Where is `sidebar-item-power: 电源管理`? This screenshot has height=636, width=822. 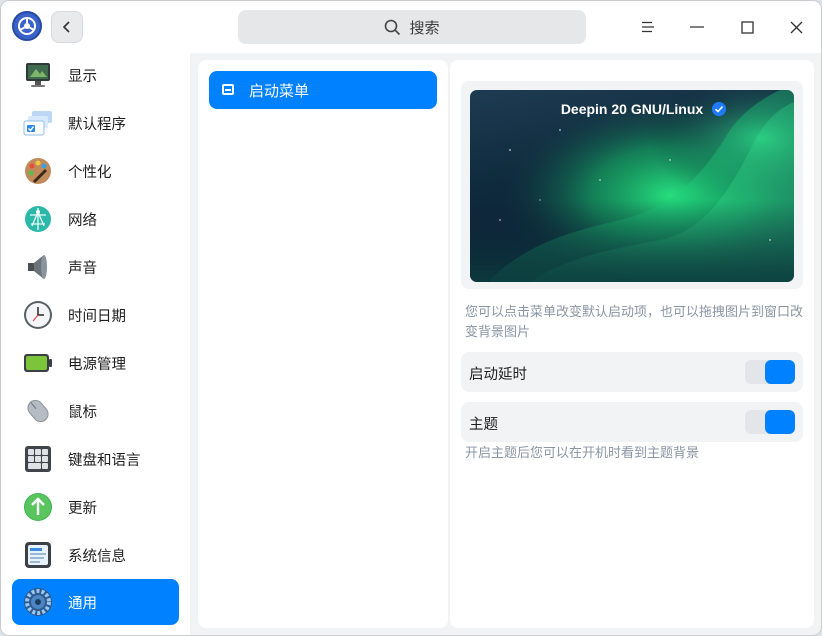 sidebar-item-power: 电源管理 is located at coordinates (95, 363).